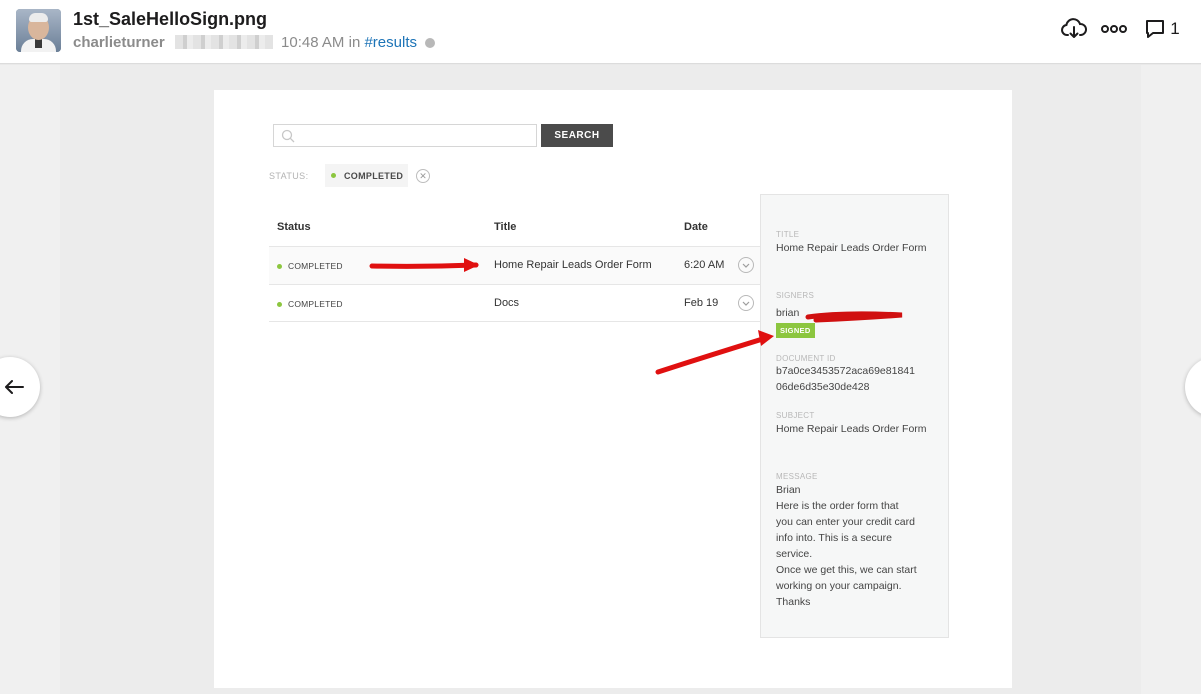 Image resolution: width=1201 pixels, height=694 pixels. What do you see at coordinates (119, 42) in the screenshot?
I see `username-link: charlieturner` at bounding box center [119, 42].